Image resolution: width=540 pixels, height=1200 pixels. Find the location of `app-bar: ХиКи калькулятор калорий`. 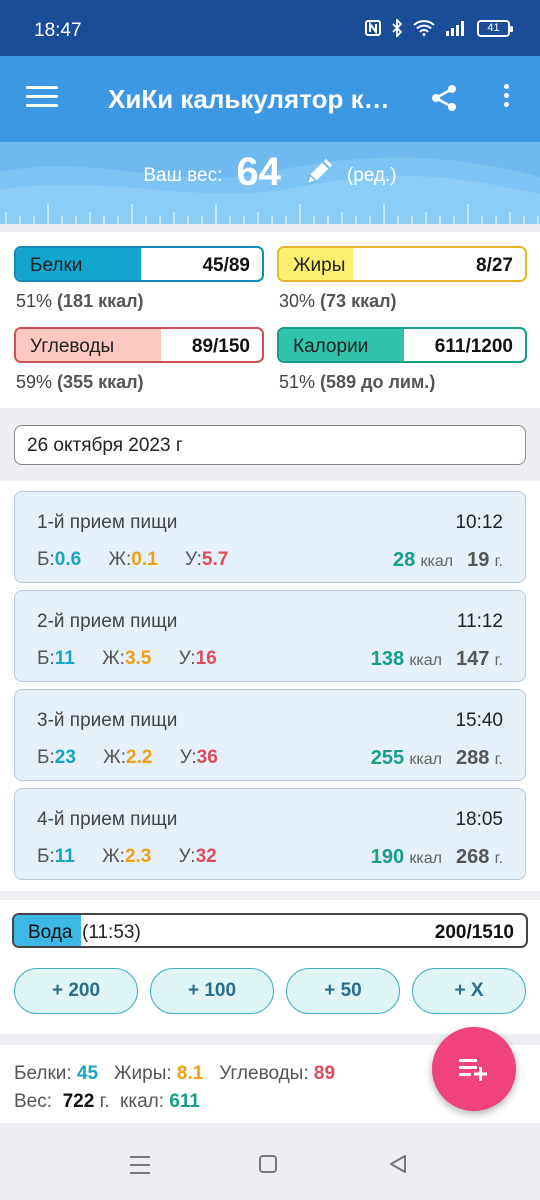

app-bar: ХиКи калькулятор калорий is located at coordinates (270, 99).